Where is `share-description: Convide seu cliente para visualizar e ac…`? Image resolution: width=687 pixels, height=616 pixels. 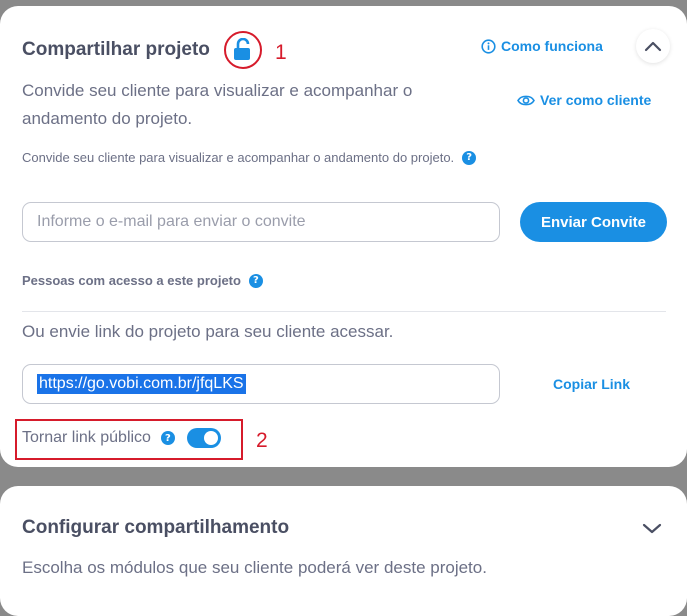 share-description: Convide seu cliente para visualizar e ac… is located at coordinates (217, 104).